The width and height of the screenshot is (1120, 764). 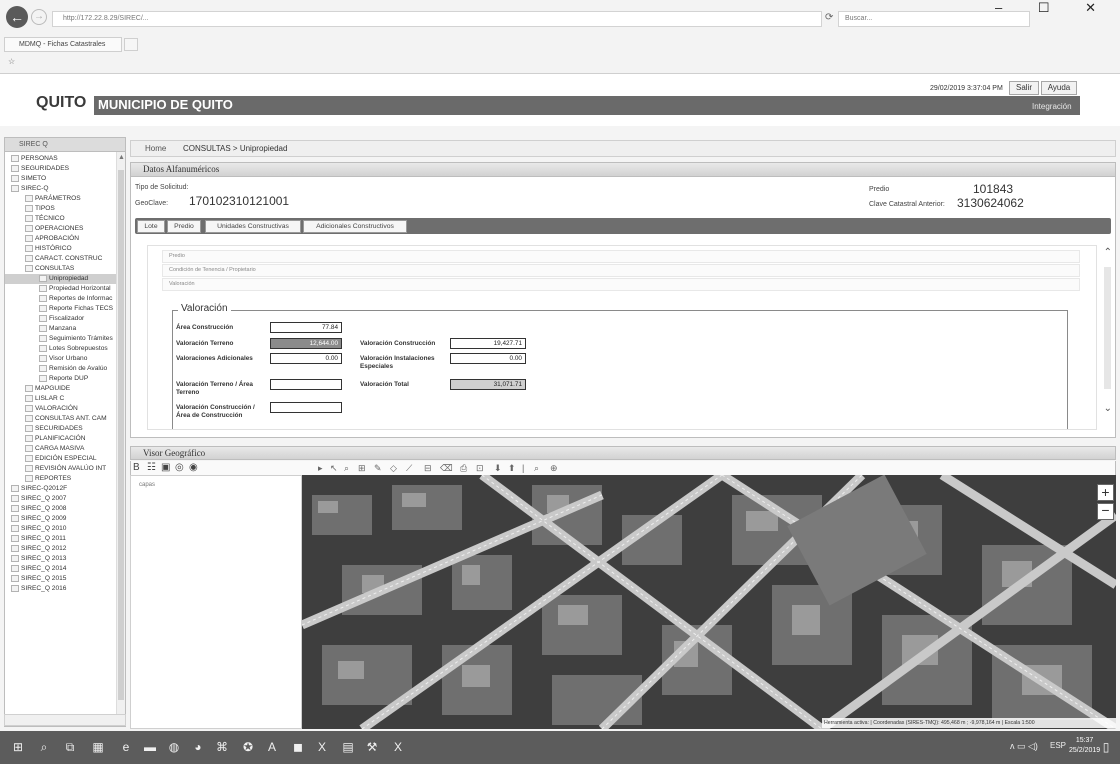 What do you see at coordinates (65, 720) in the screenshot?
I see `sidebar-hscrollbar` at bounding box center [65, 720].